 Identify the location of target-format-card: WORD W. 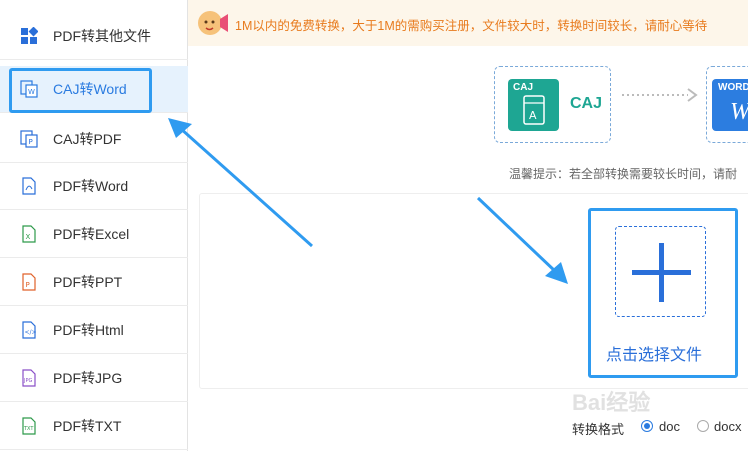
(727, 104).